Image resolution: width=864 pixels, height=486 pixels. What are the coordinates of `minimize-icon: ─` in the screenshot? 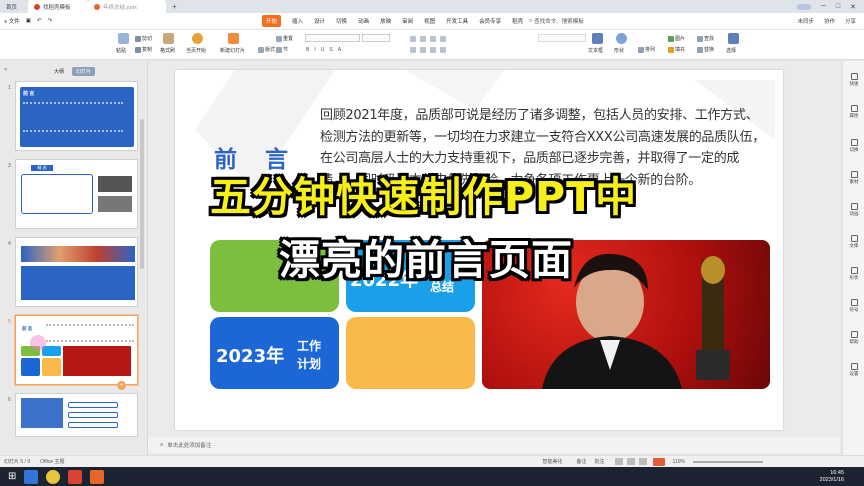 It's located at (823, 6).